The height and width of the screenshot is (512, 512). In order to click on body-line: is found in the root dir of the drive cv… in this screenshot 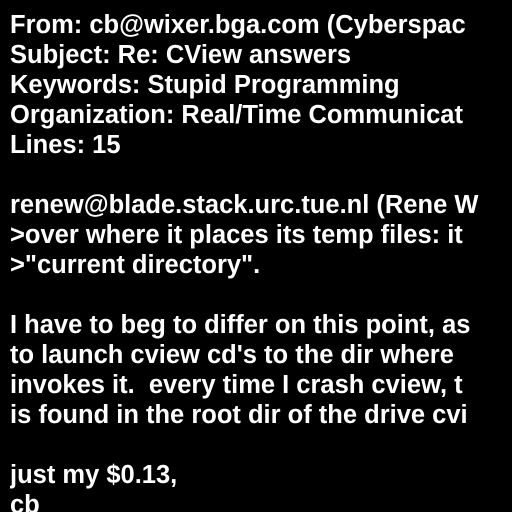, I will do `click(239, 415)`.